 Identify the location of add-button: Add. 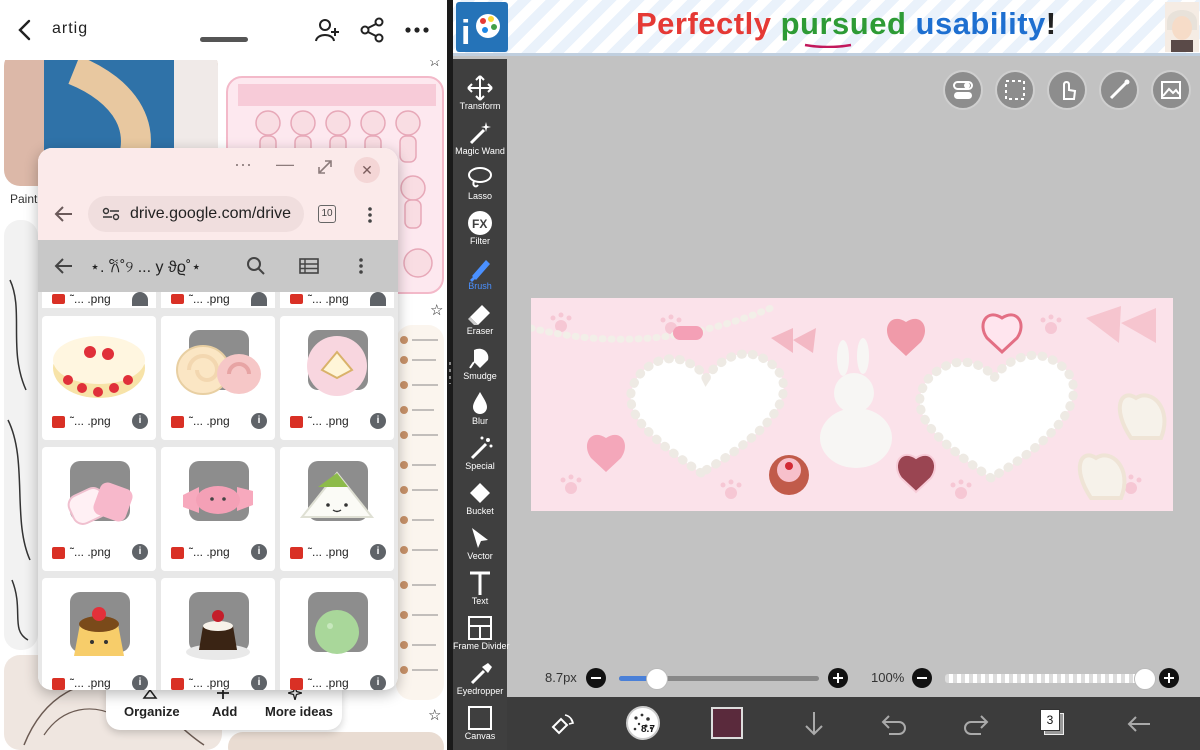
(224, 711).